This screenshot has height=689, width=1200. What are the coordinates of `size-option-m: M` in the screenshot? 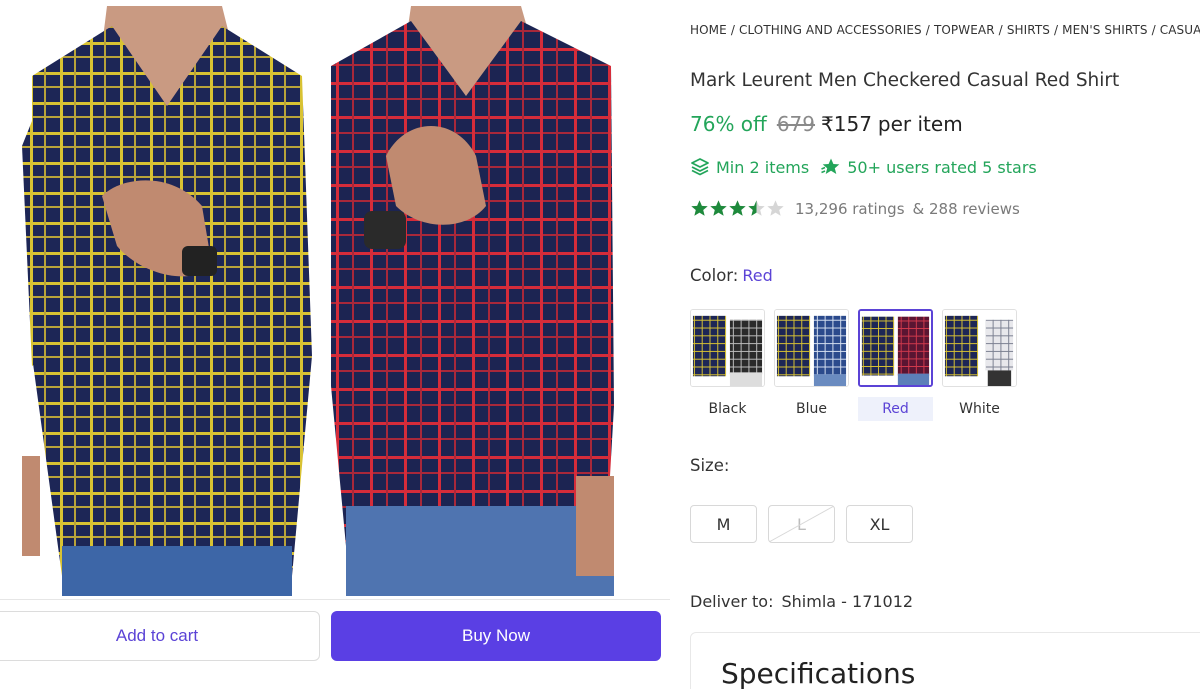 It's located at (723, 524).